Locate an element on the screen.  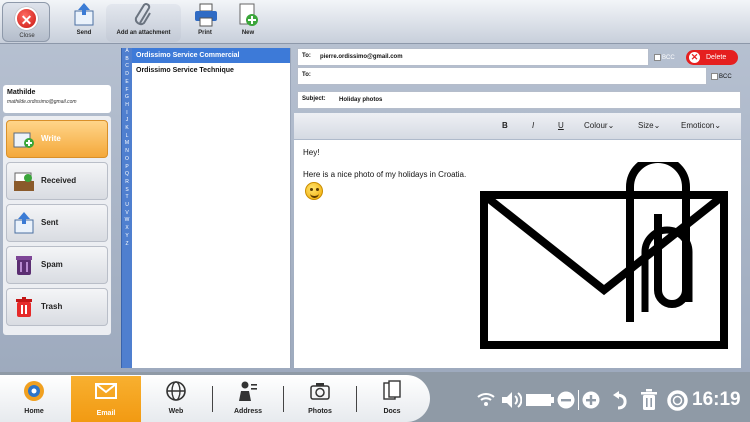
alphabet-letter: V is located at coordinates (127, 214).